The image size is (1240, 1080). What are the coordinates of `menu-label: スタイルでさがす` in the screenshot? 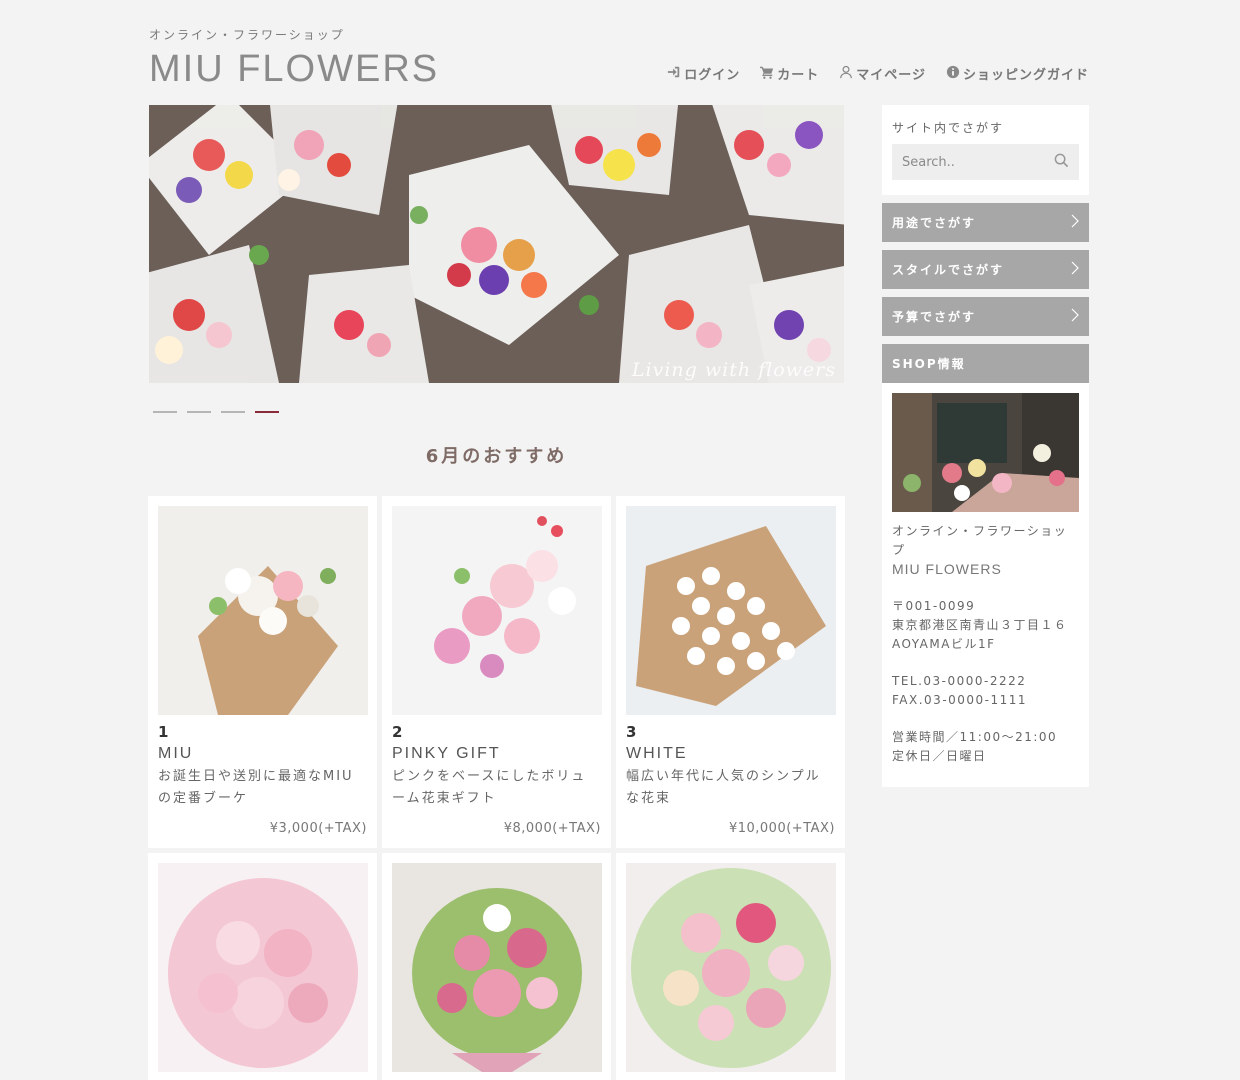 It's located at (948, 270).